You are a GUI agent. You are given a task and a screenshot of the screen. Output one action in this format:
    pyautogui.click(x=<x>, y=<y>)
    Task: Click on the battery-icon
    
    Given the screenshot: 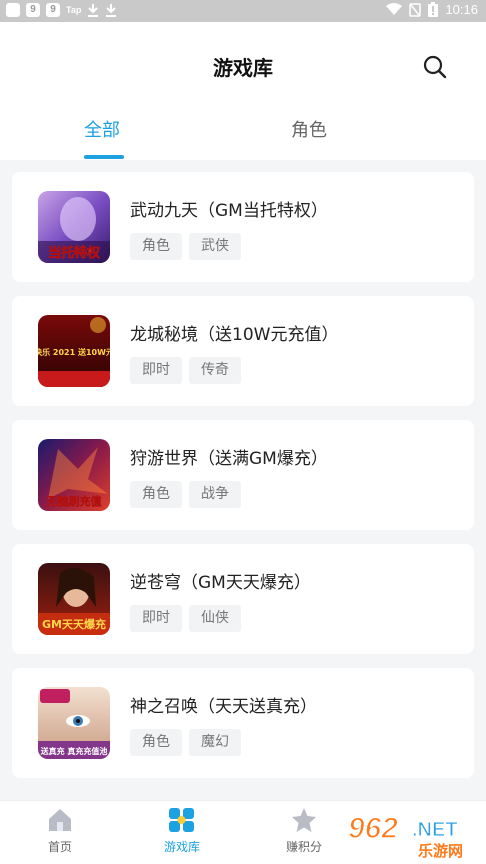 What is the action you would take?
    pyautogui.click(x=433, y=9)
    